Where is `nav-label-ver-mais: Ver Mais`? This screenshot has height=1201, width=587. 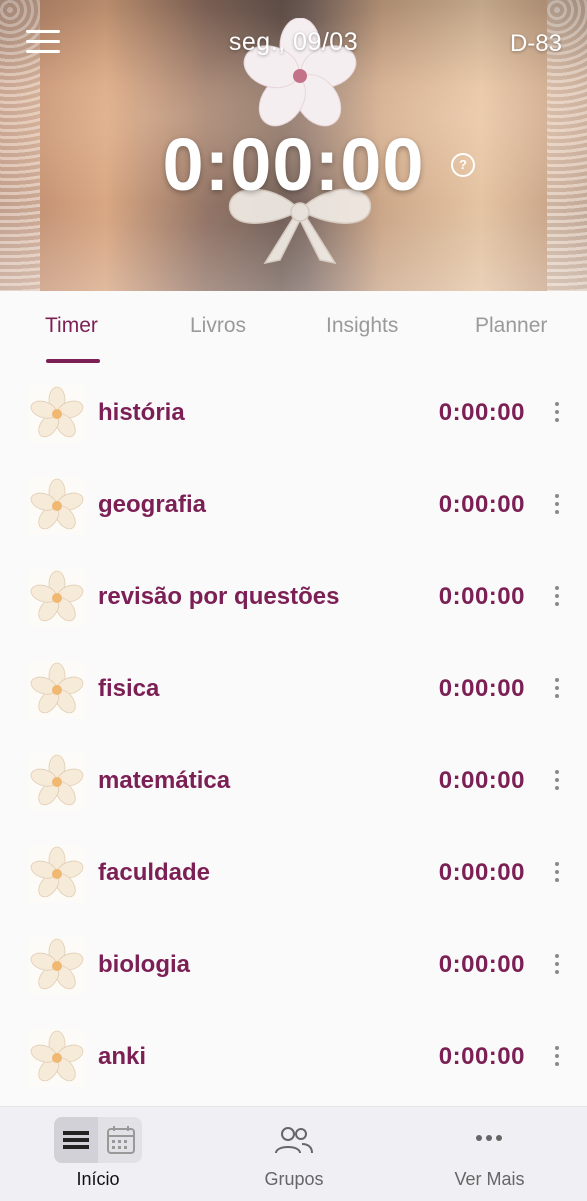
nav-label-ver-mais: Ver Mais is located at coordinates (489, 1179).